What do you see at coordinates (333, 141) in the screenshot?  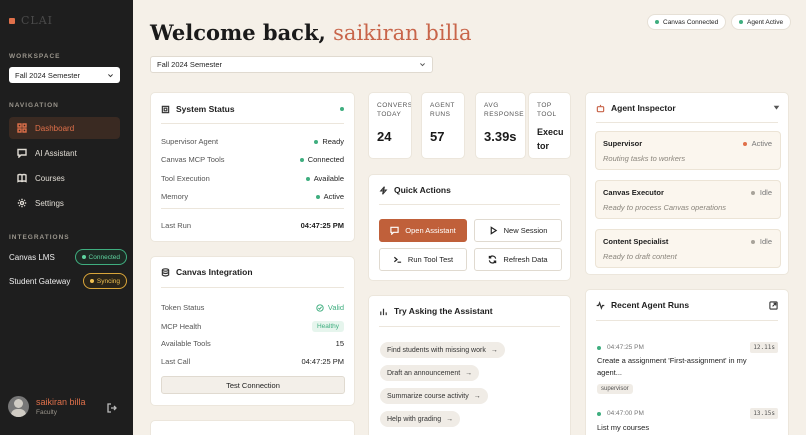 I see `row-value: Ready` at bounding box center [333, 141].